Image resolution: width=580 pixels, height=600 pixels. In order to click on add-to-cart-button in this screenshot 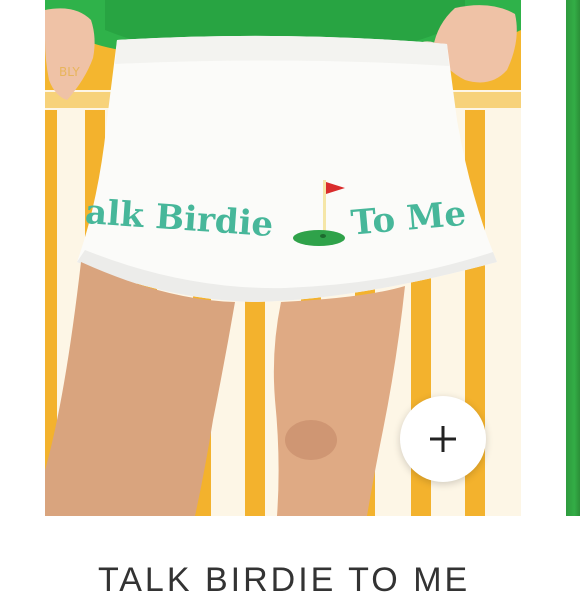, I will do `click(443, 439)`.